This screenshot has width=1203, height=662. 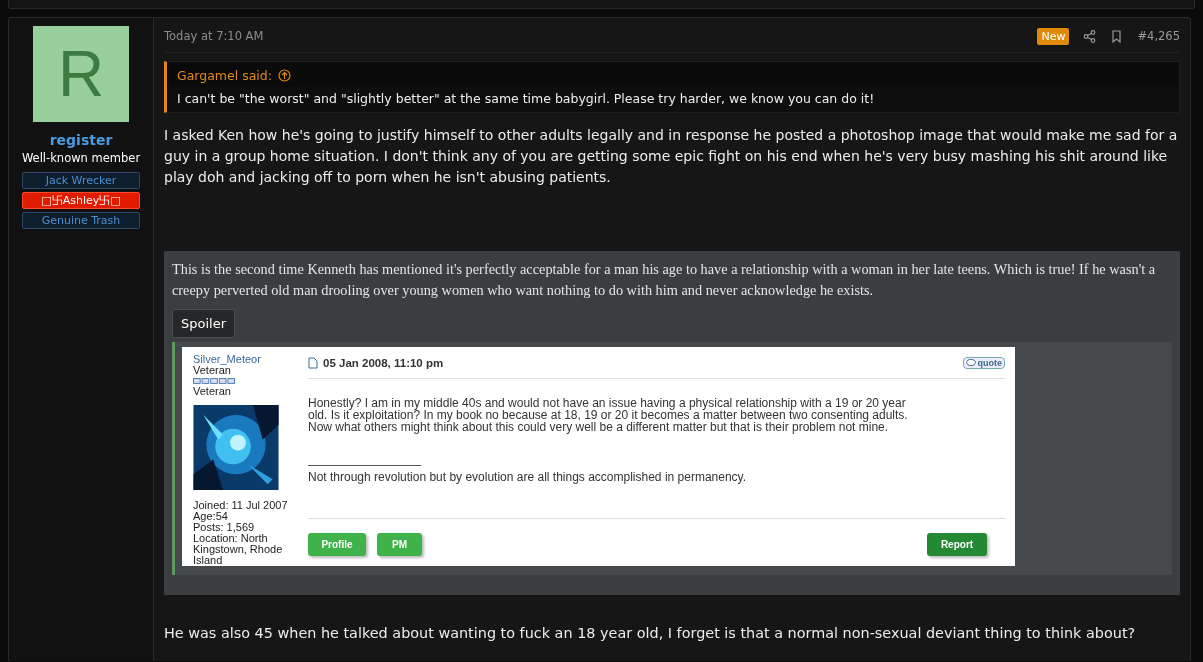 What do you see at coordinates (212, 370) in the screenshot?
I see `poster-rank: Veteran` at bounding box center [212, 370].